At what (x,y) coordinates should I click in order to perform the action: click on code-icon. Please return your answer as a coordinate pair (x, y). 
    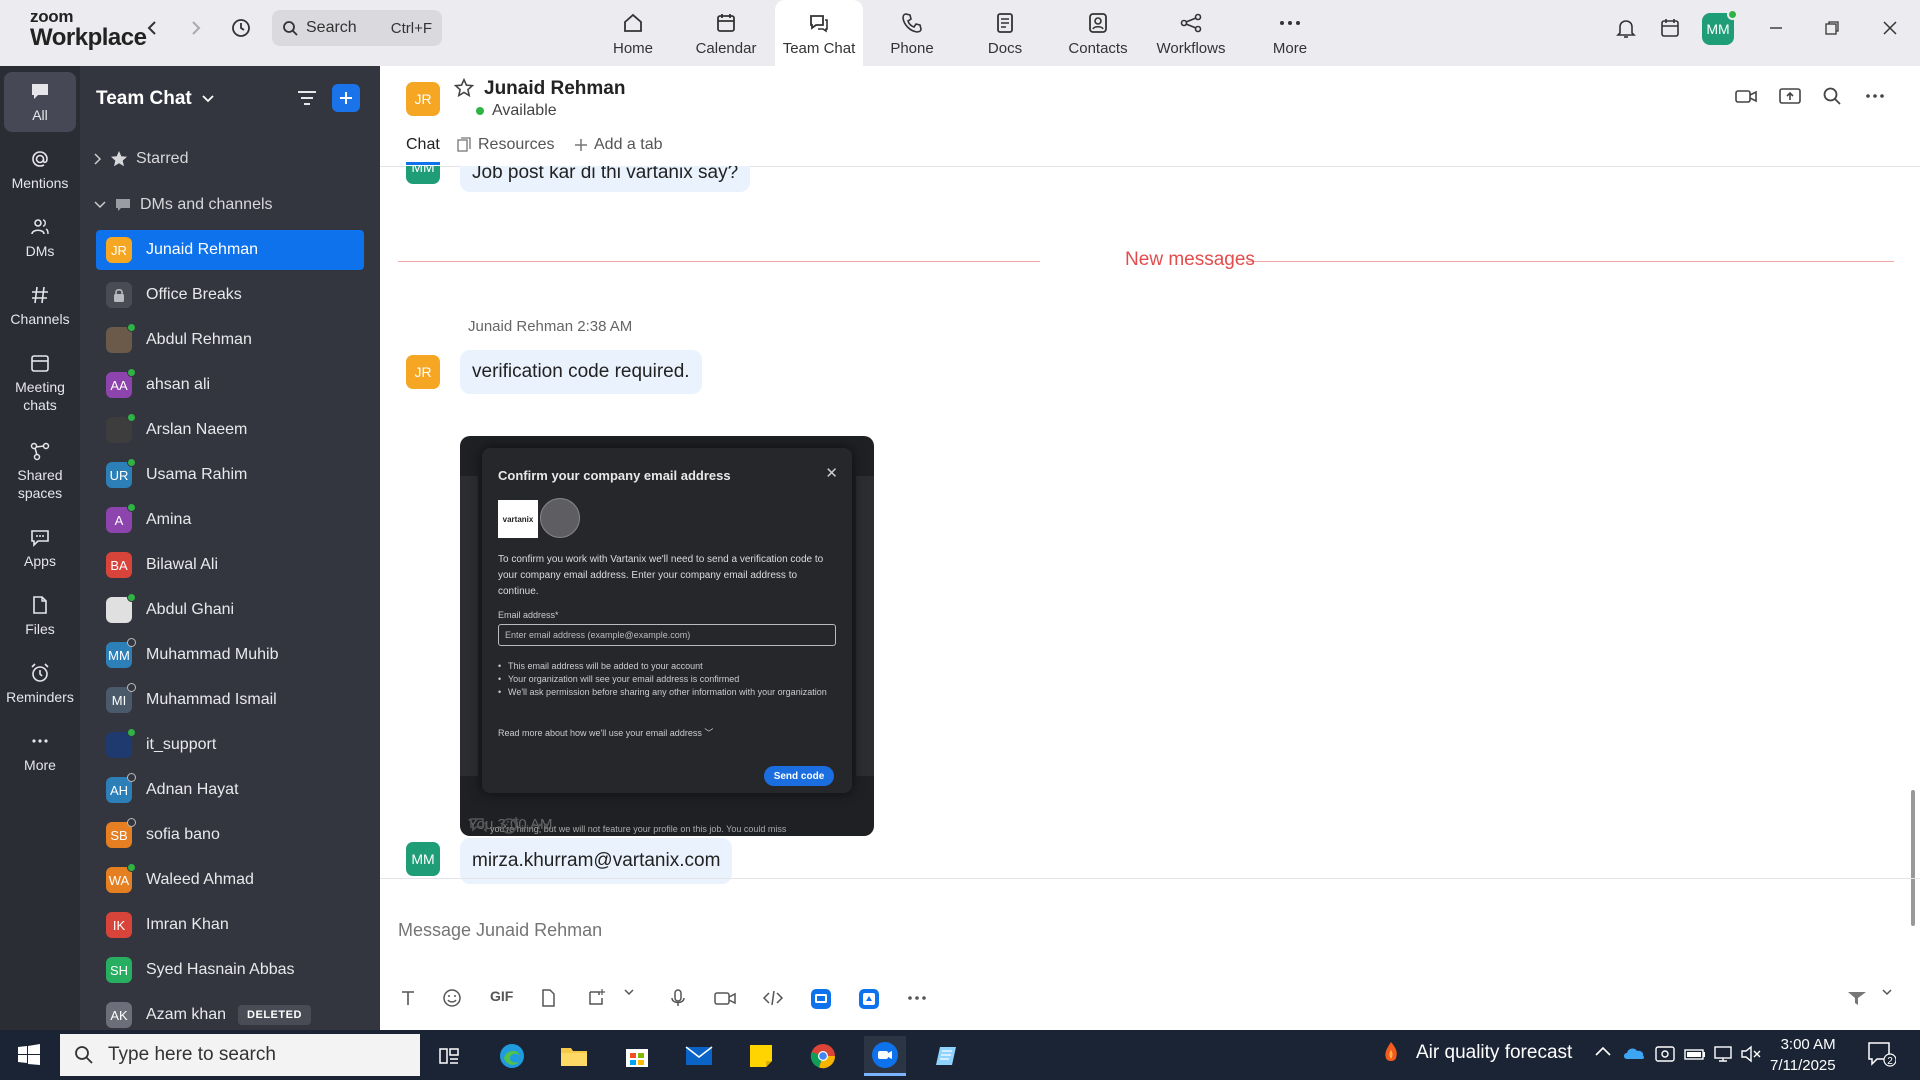
    Looking at the image, I should click on (773, 998).